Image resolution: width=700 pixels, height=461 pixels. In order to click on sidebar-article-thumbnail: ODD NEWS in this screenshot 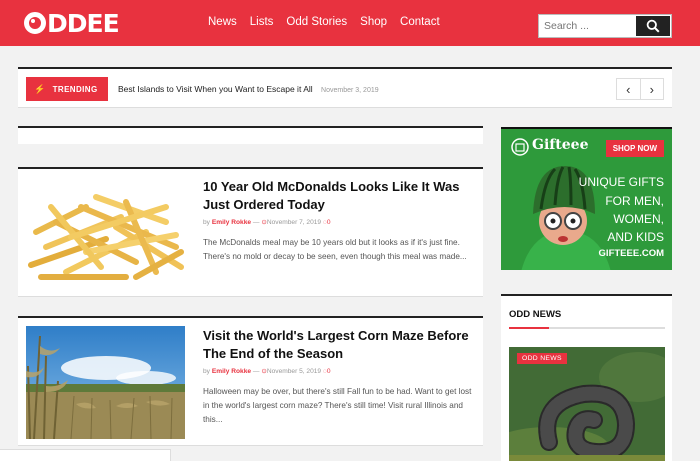, I will do `click(587, 404)`.